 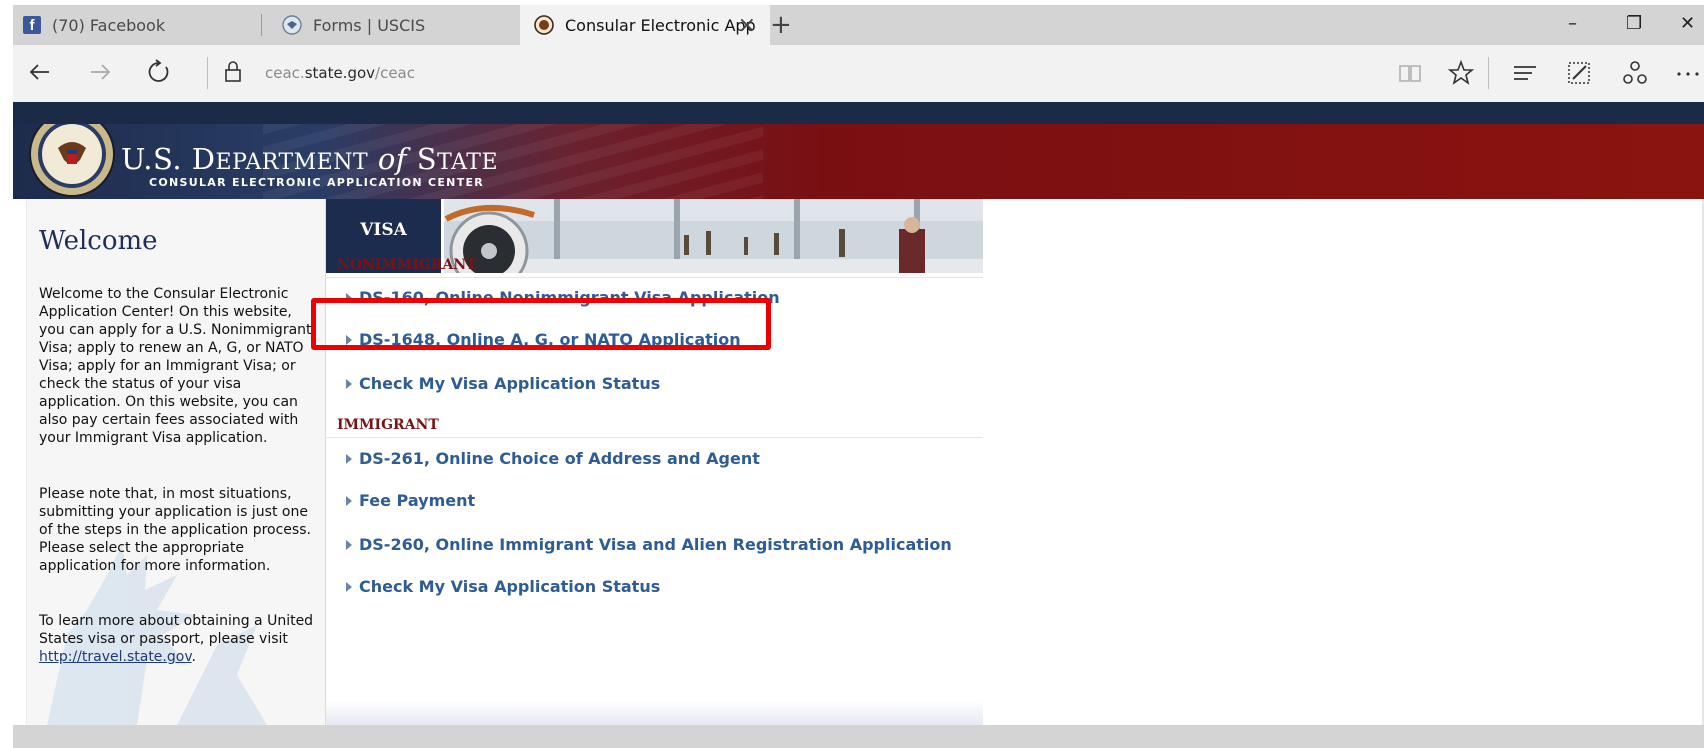 I want to click on web-note-icon, so click(x=1579, y=73).